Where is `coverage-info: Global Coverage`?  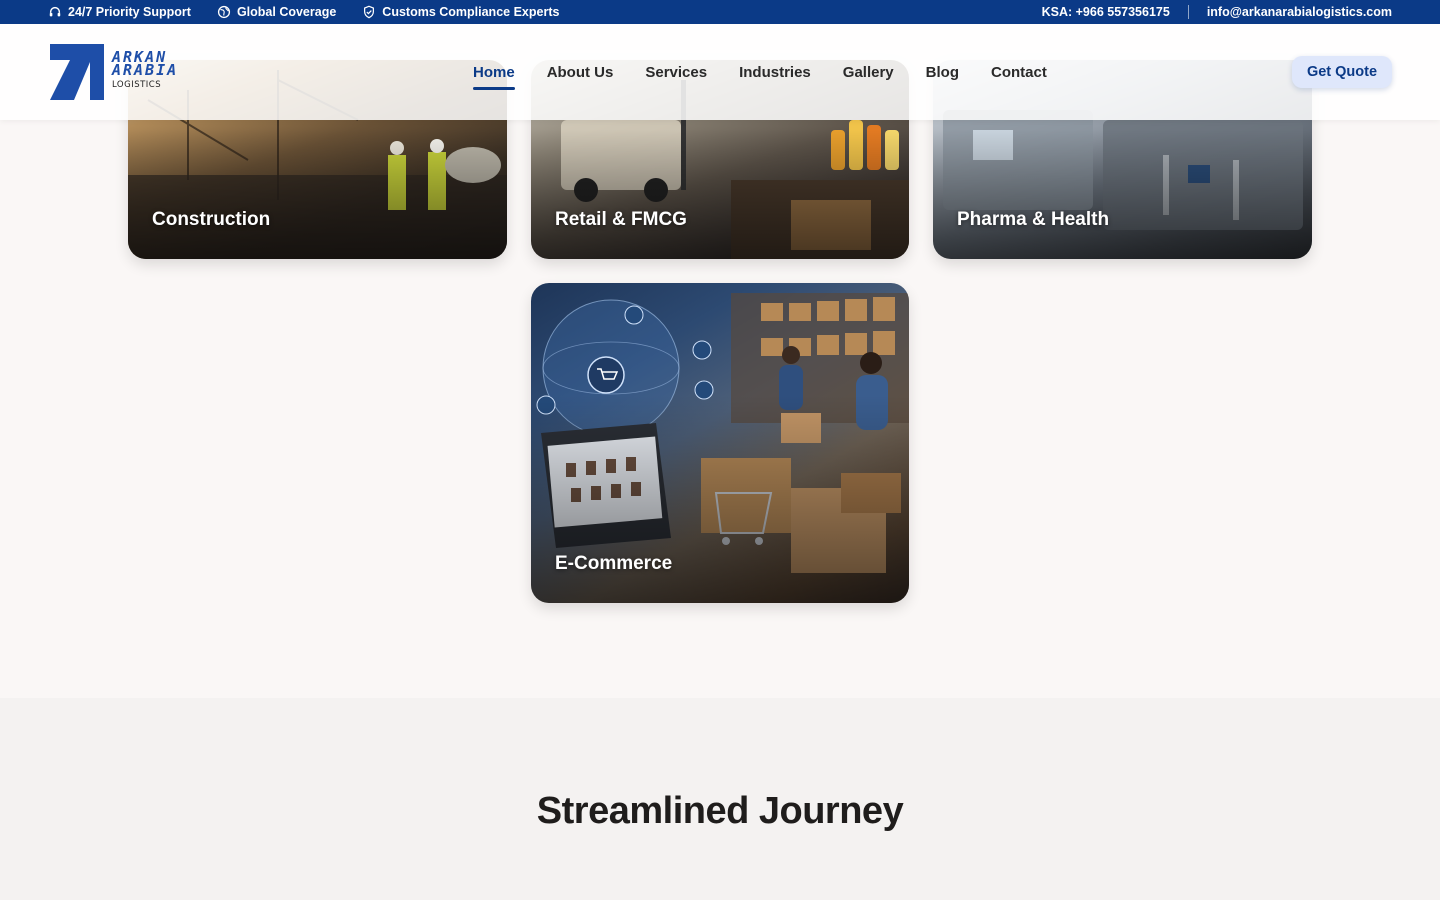 coverage-info: Global Coverage is located at coordinates (276, 12).